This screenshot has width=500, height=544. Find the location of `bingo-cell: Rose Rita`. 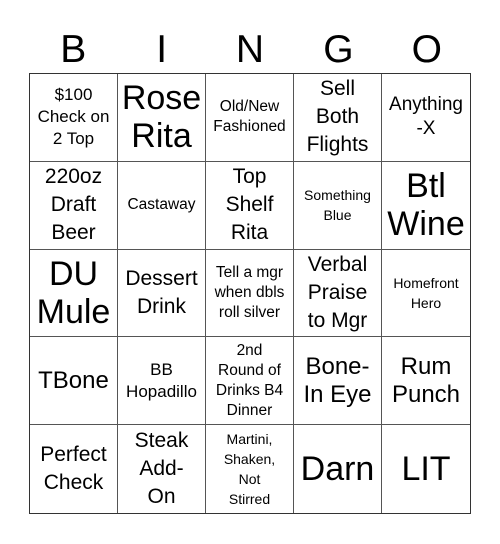

bingo-cell: Rose Rita is located at coordinates (162, 118).